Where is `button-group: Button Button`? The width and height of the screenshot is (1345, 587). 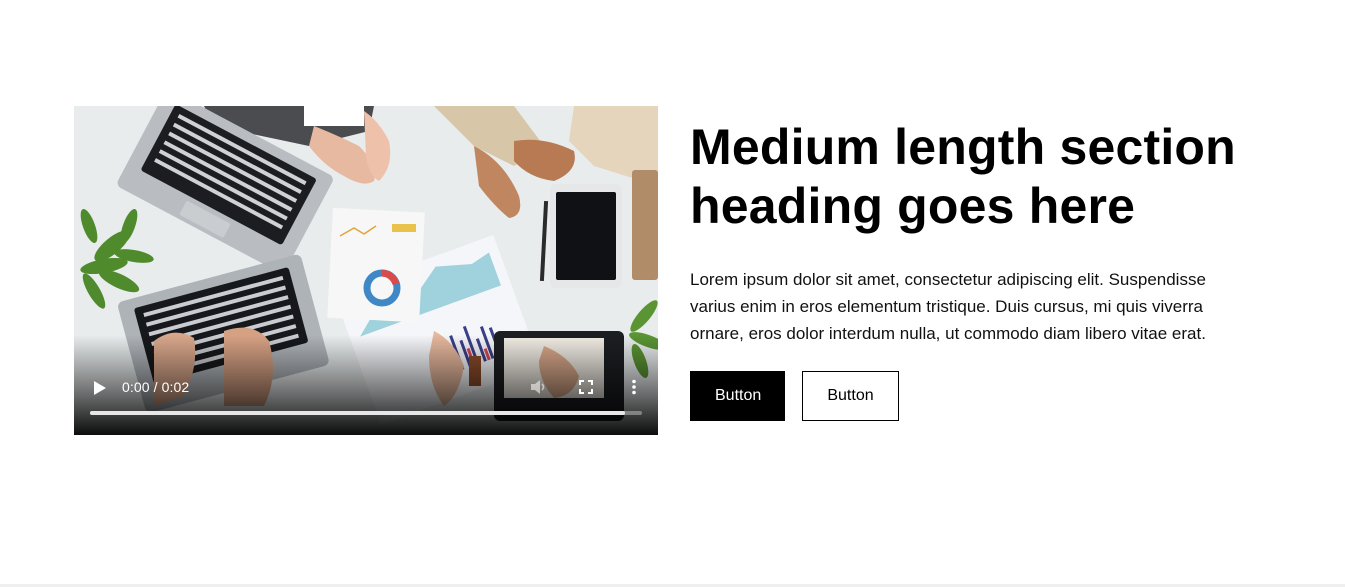
button-group: Button Button is located at coordinates (794, 396).